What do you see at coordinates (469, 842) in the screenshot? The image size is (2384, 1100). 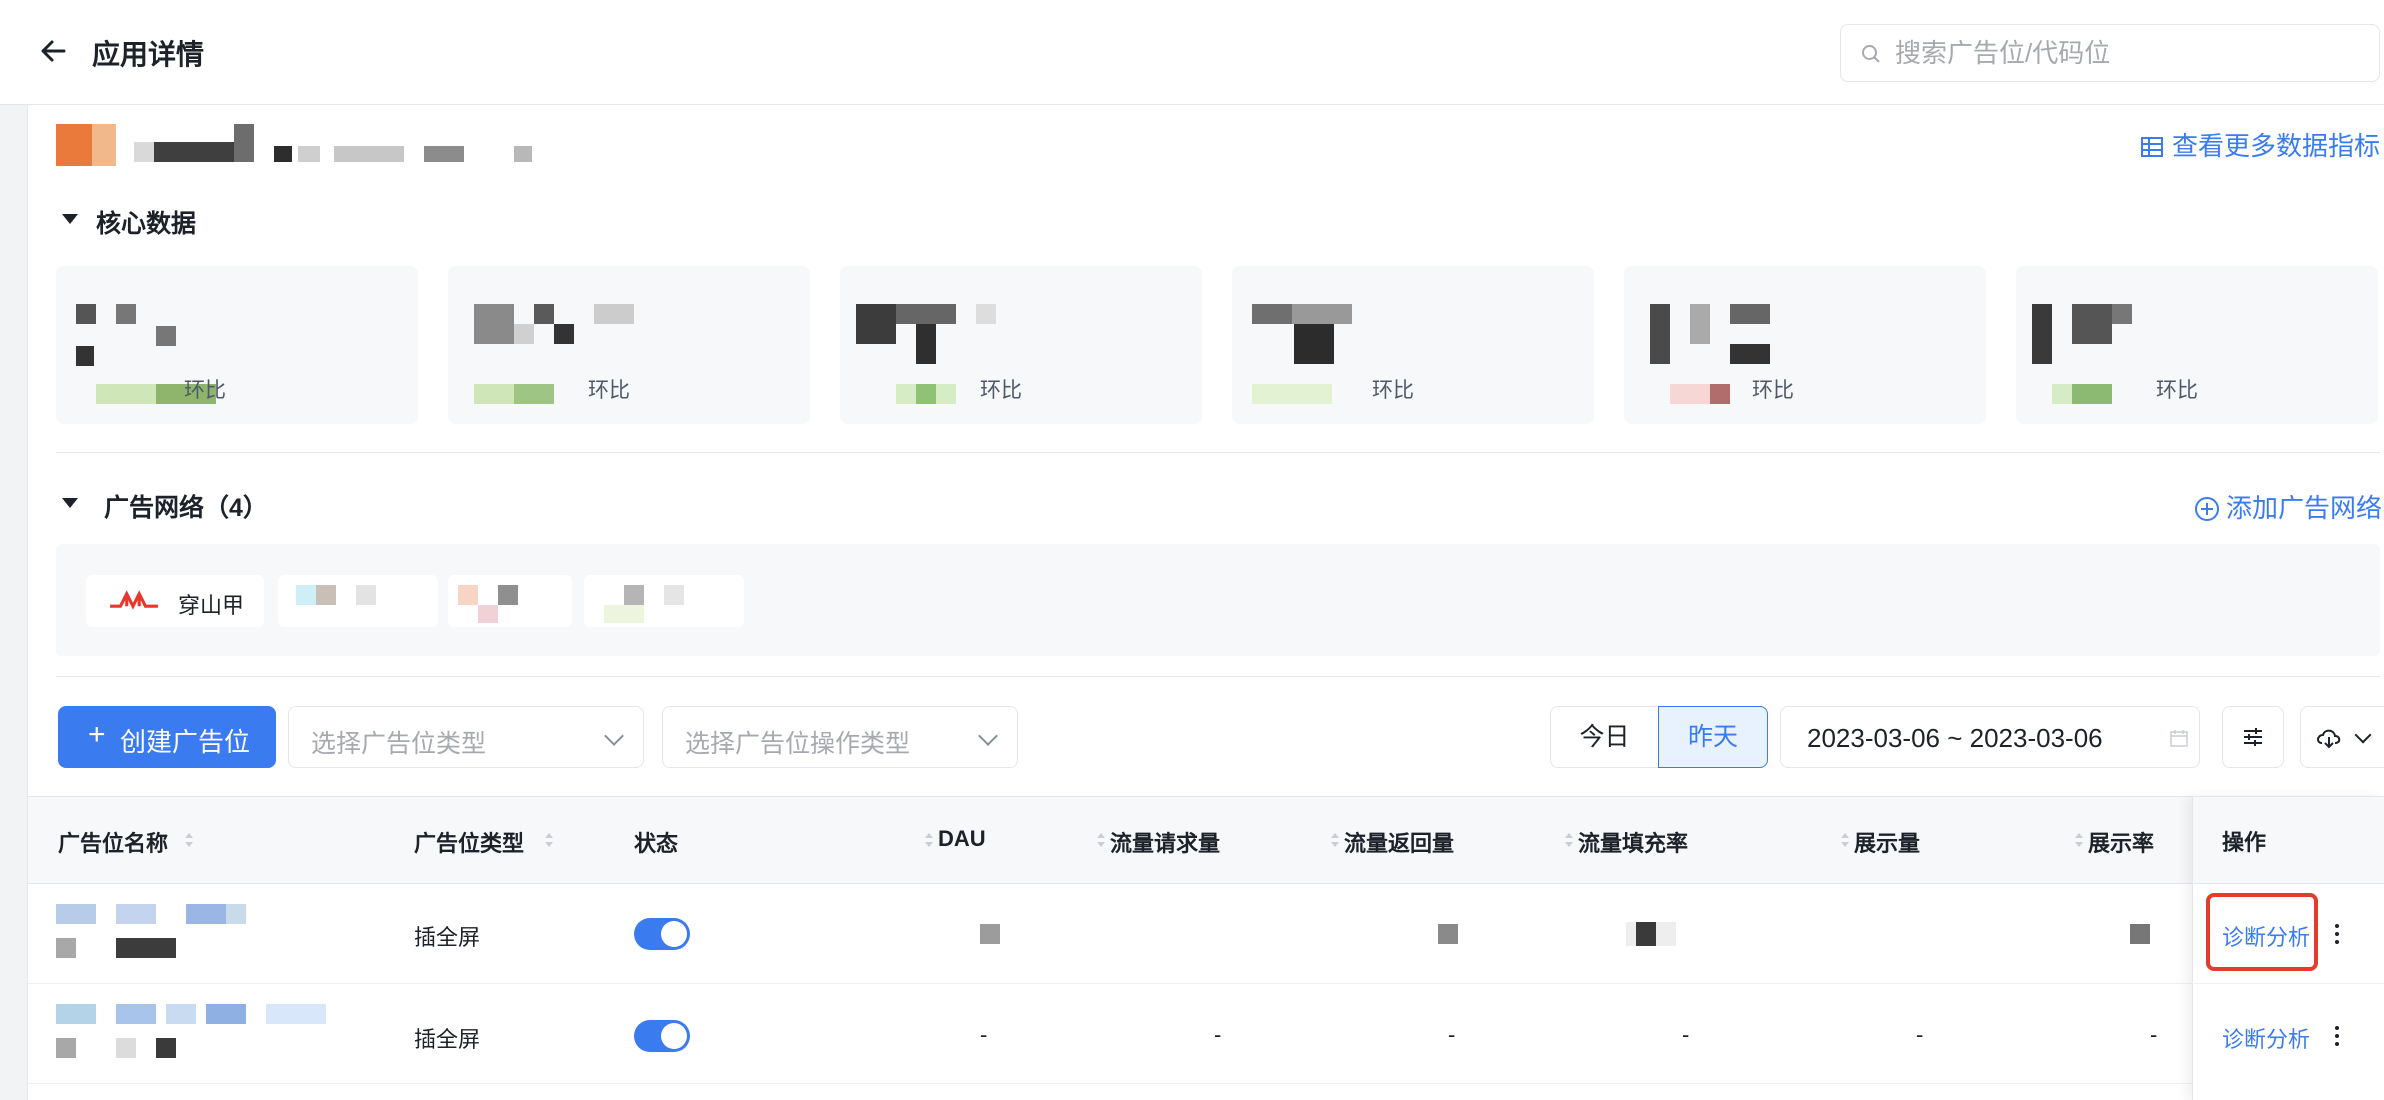 I see `col-header-type: 广告位类型` at bounding box center [469, 842].